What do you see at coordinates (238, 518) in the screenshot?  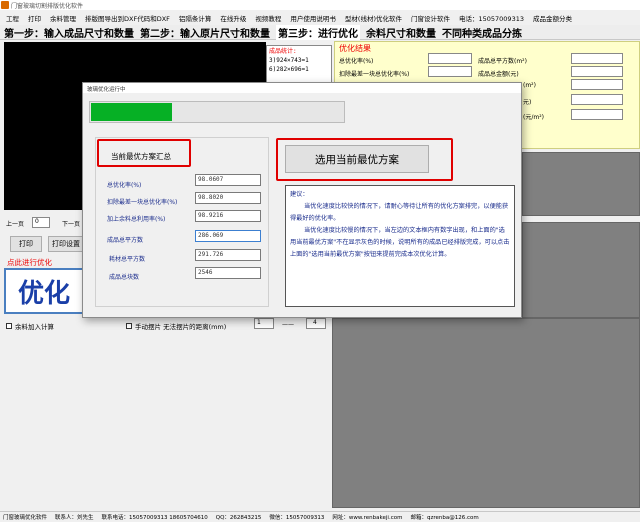 I see `status-qq: QQ：262843215` at bounding box center [238, 518].